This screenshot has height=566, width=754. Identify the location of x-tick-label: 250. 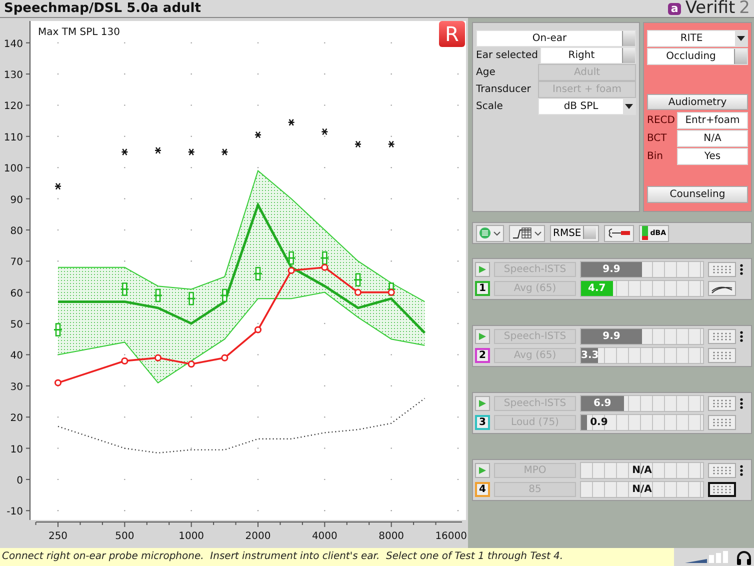
(58, 536).